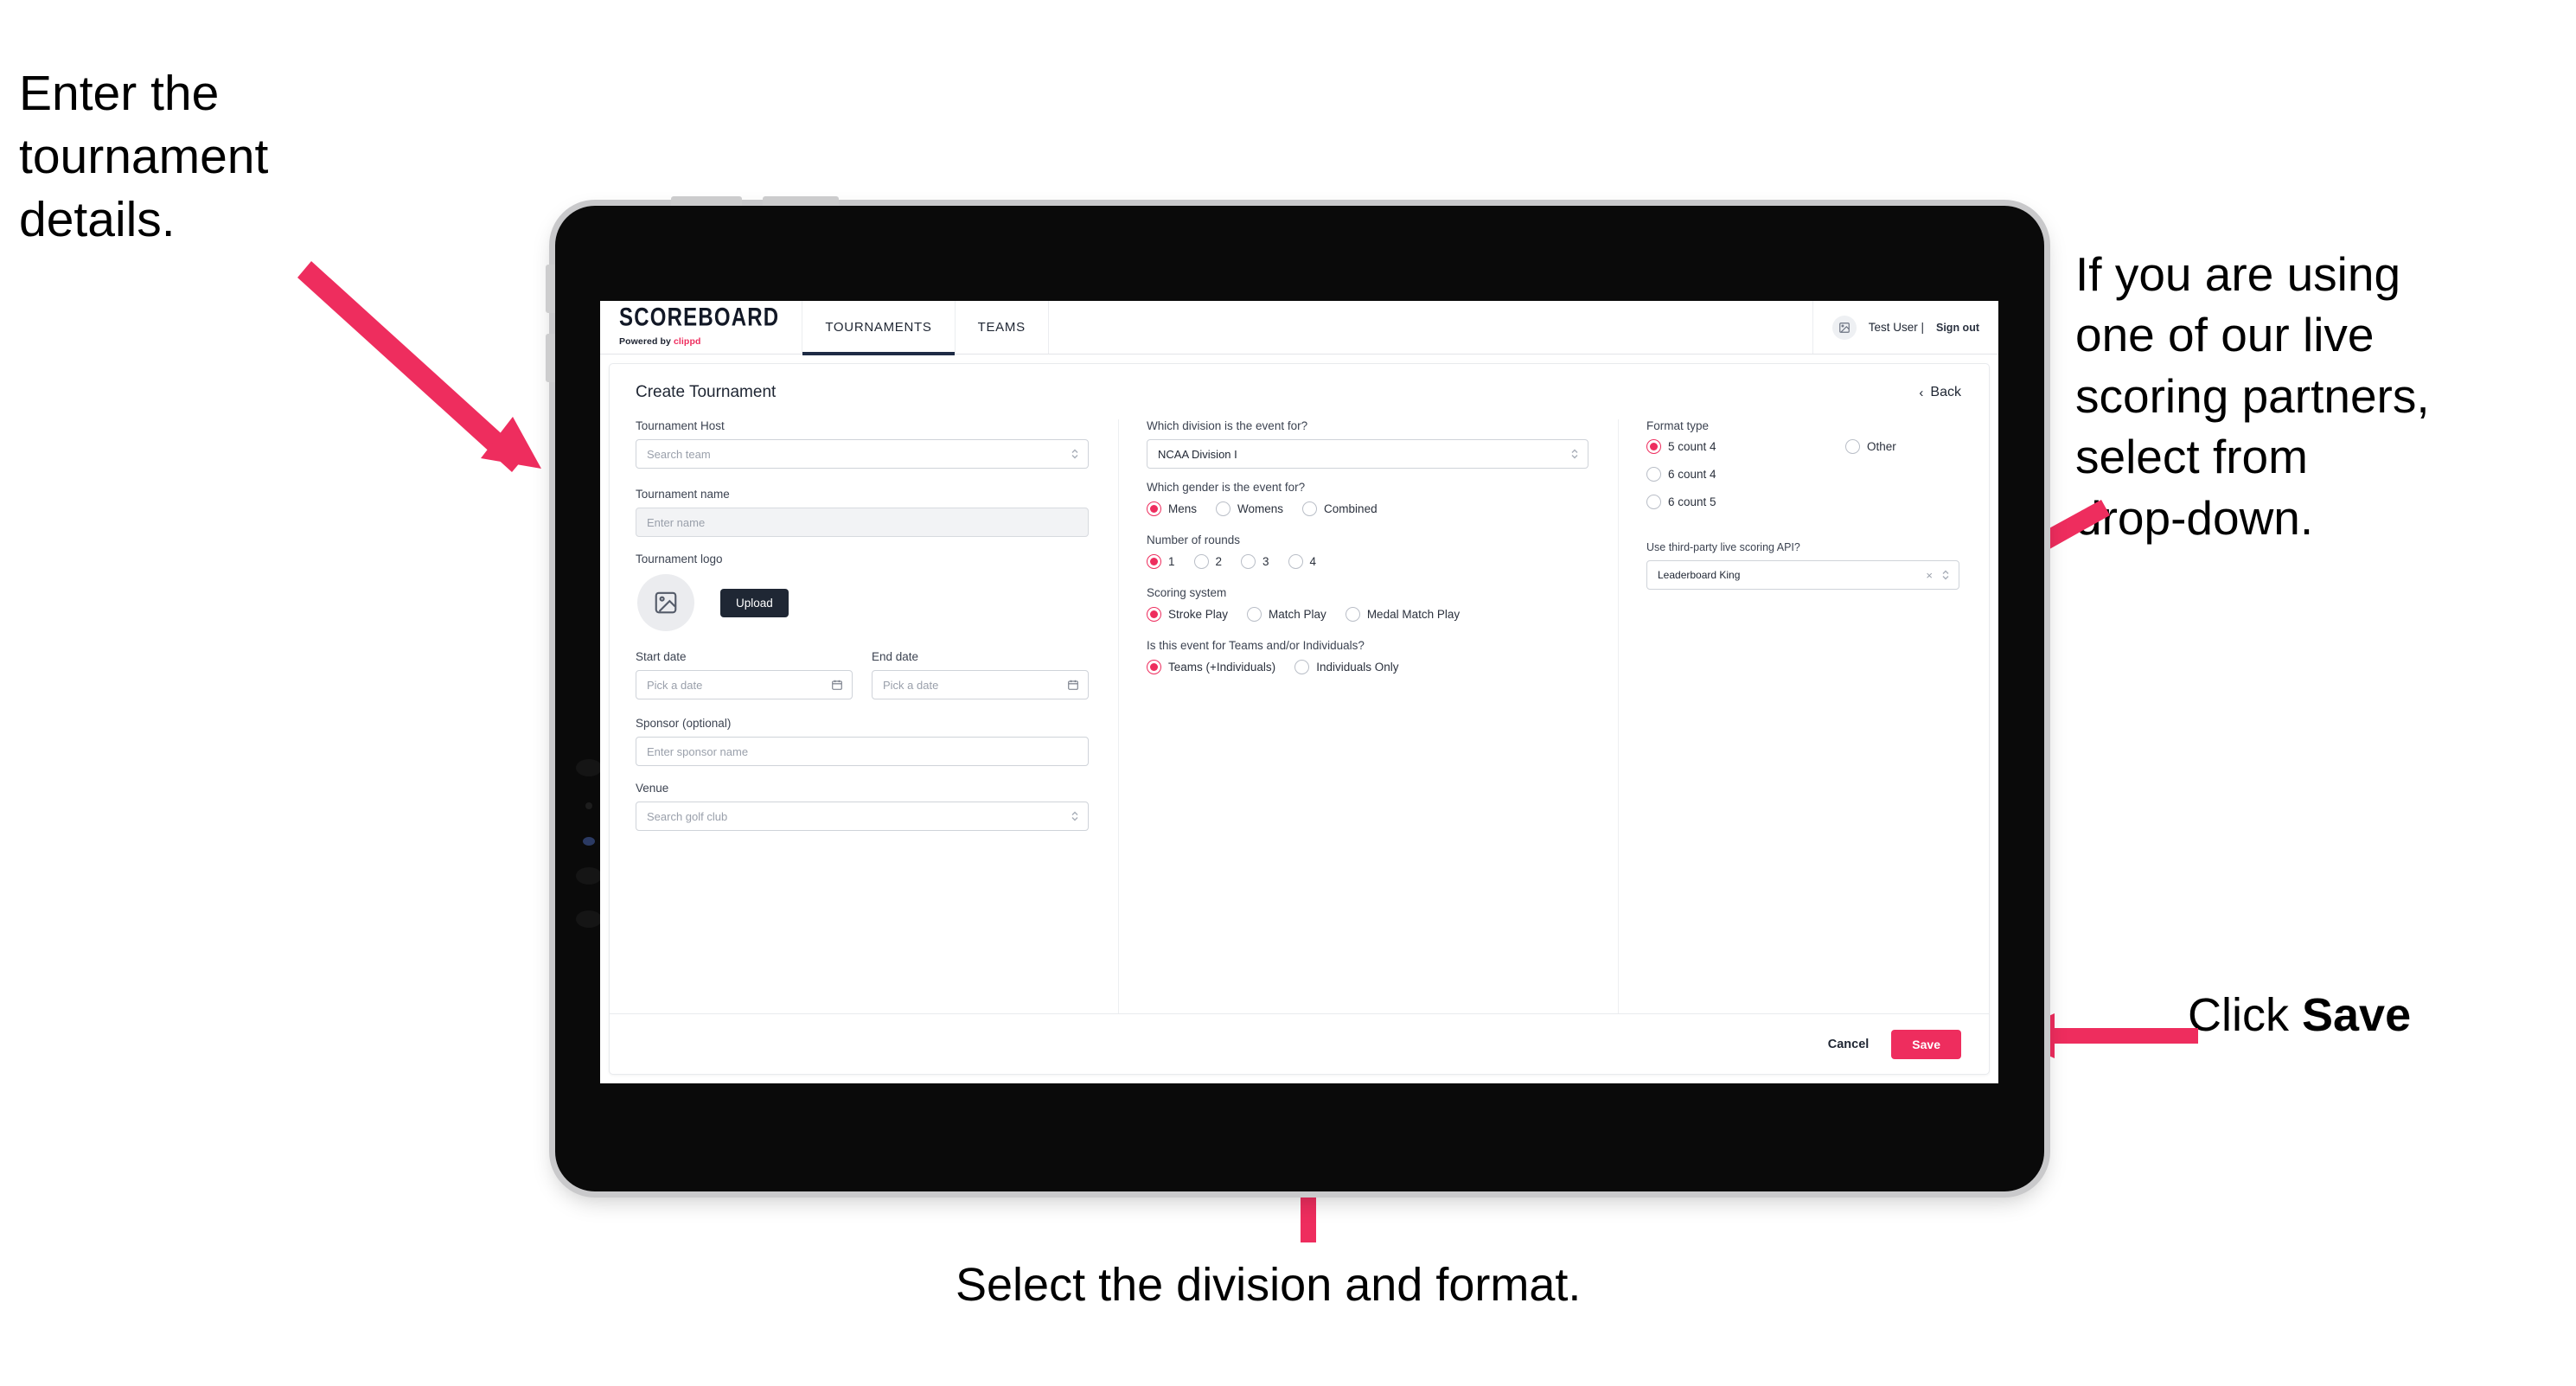 The height and width of the screenshot is (1386, 2576). What do you see at coordinates (662, 656) in the screenshot?
I see `start-date-label: Start date` at bounding box center [662, 656].